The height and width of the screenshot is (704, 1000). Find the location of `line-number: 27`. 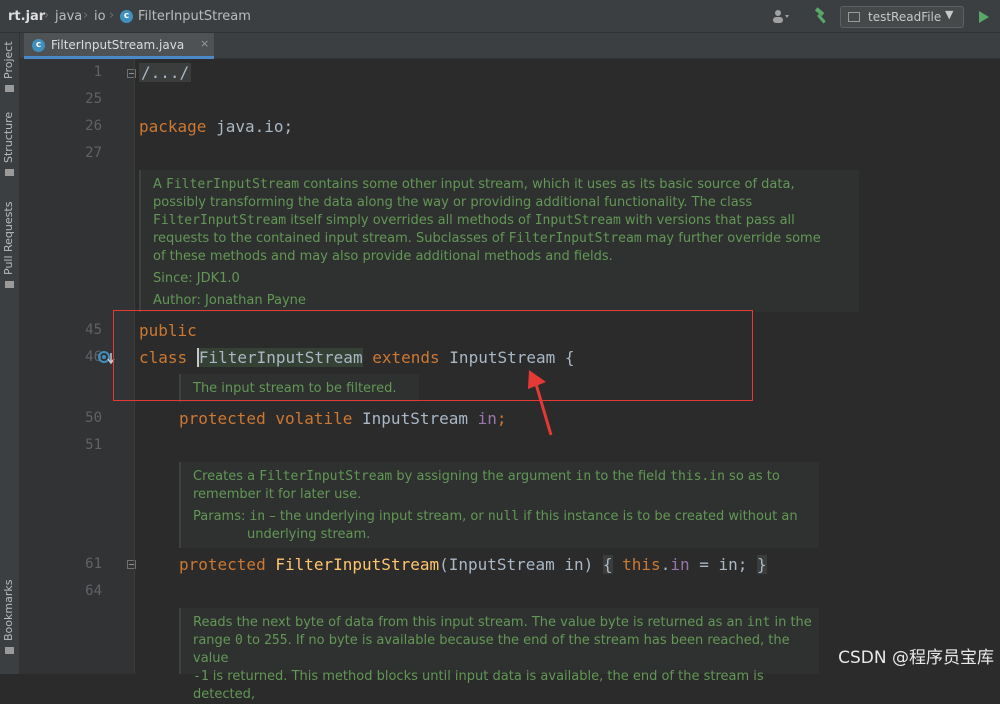

line-number: 27 is located at coordinates (93, 153).